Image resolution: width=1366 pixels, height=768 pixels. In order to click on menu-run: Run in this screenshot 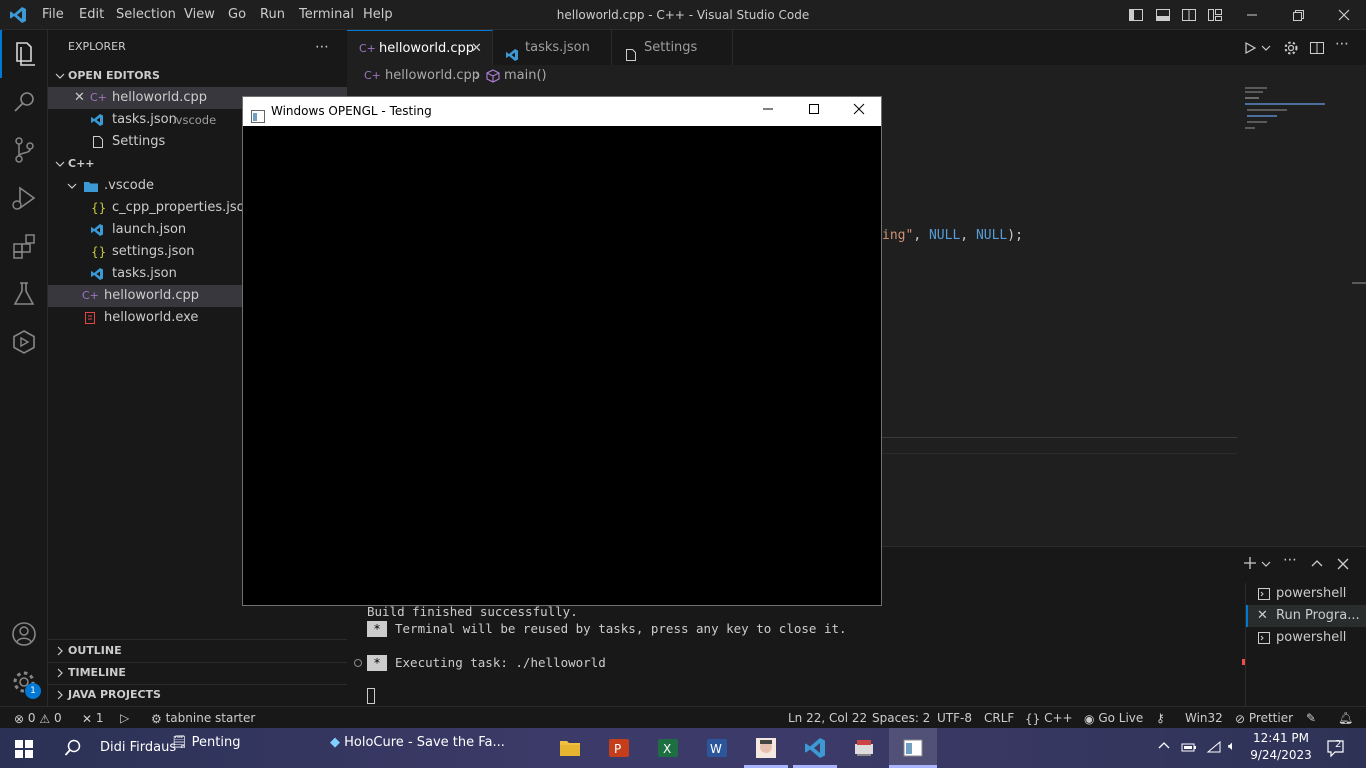, I will do `click(272, 15)`.